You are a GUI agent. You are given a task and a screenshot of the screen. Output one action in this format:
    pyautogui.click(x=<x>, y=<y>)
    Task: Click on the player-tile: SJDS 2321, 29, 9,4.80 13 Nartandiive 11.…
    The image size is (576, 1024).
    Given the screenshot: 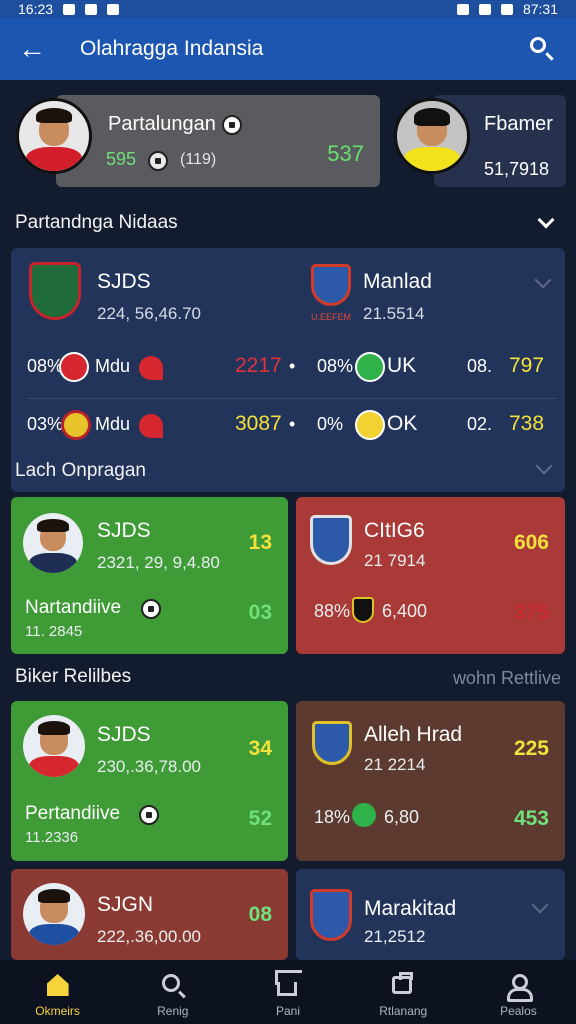 What is the action you would take?
    pyautogui.click(x=149, y=575)
    